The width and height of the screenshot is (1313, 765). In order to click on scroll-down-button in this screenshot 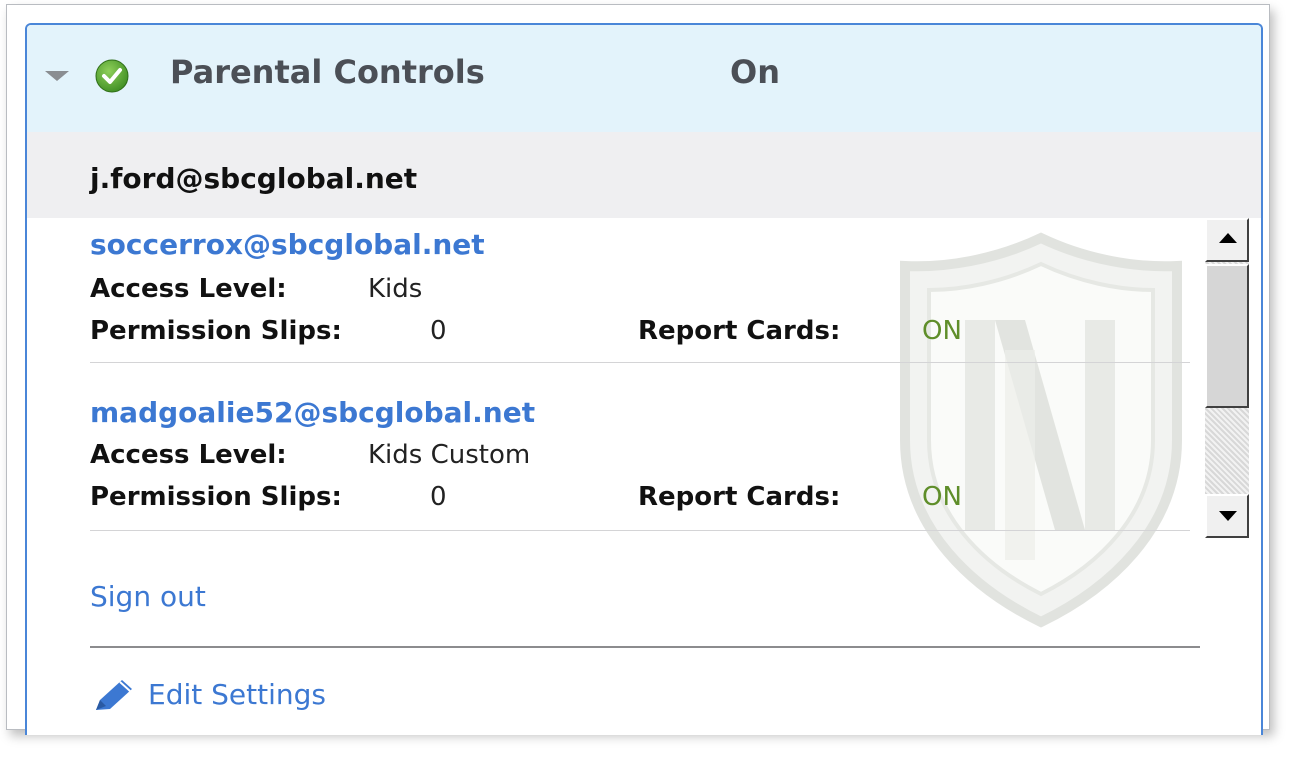, I will do `click(1227, 516)`.